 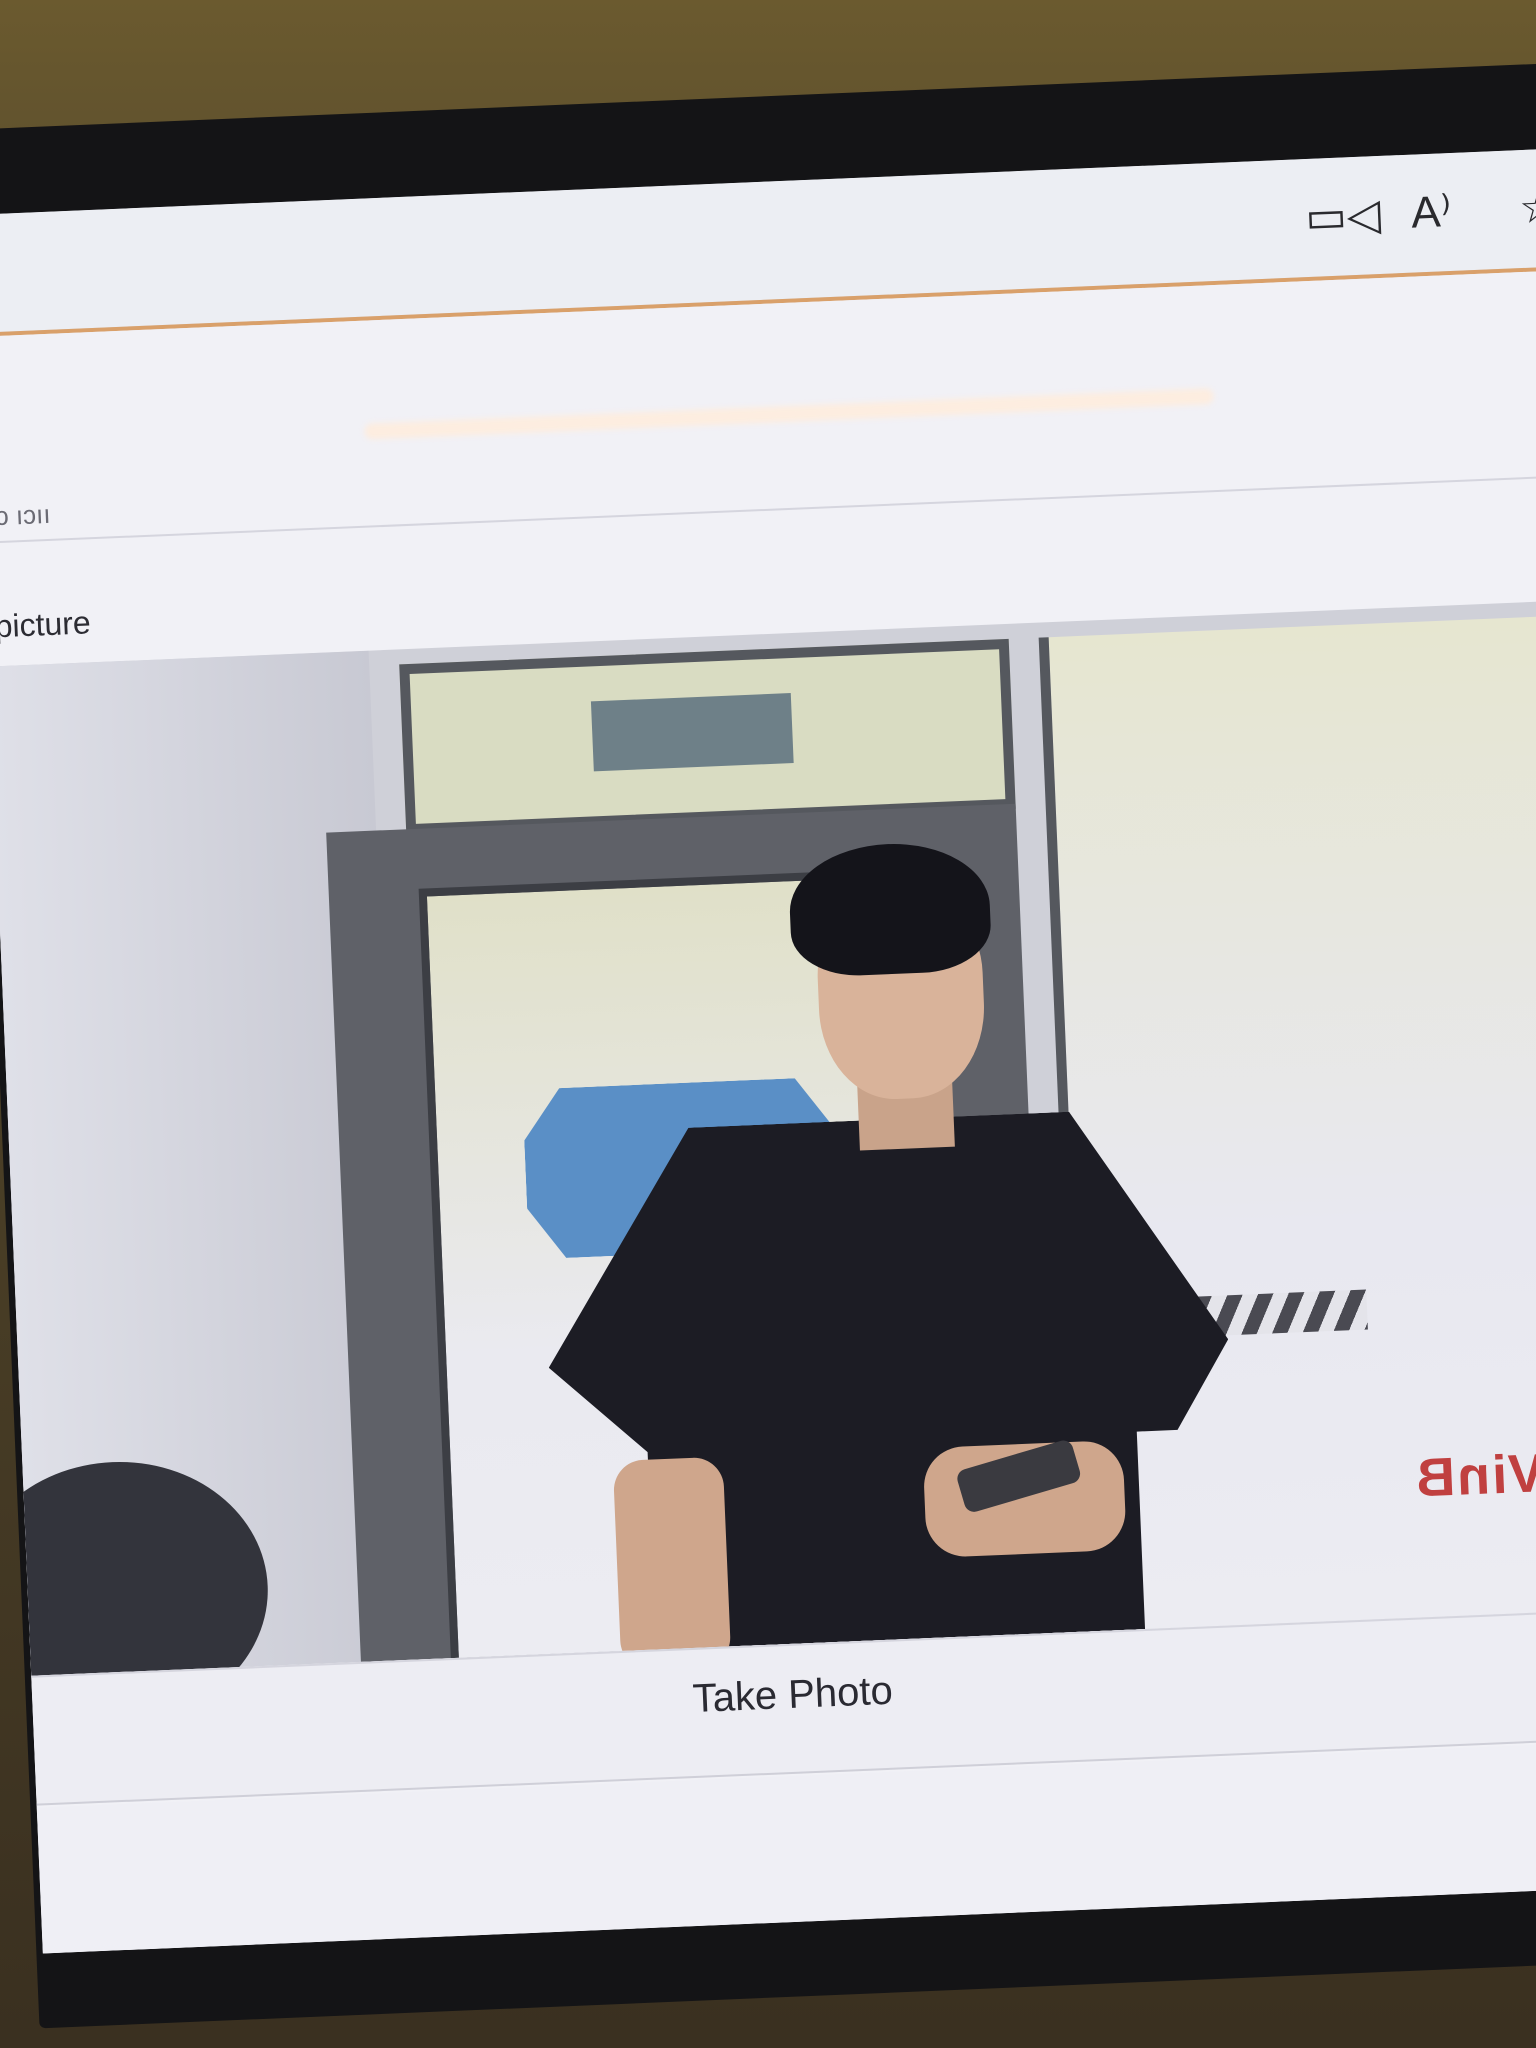 What do you see at coordinates (792, 1694) in the screenshot?
I see `take-photo-label: Take Photo` at bounding box center [792, 1694].